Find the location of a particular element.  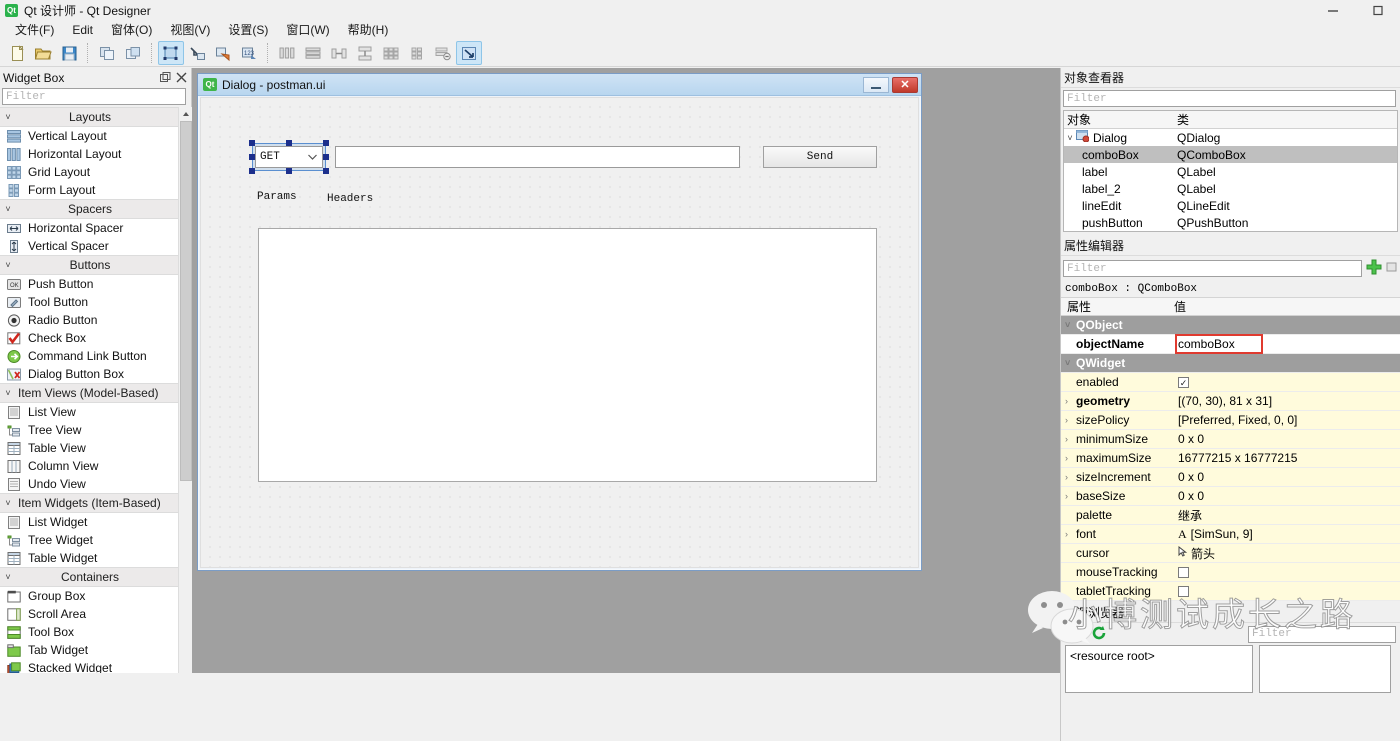

property-row: mouseTracking is located at coordinates (1230, 572).